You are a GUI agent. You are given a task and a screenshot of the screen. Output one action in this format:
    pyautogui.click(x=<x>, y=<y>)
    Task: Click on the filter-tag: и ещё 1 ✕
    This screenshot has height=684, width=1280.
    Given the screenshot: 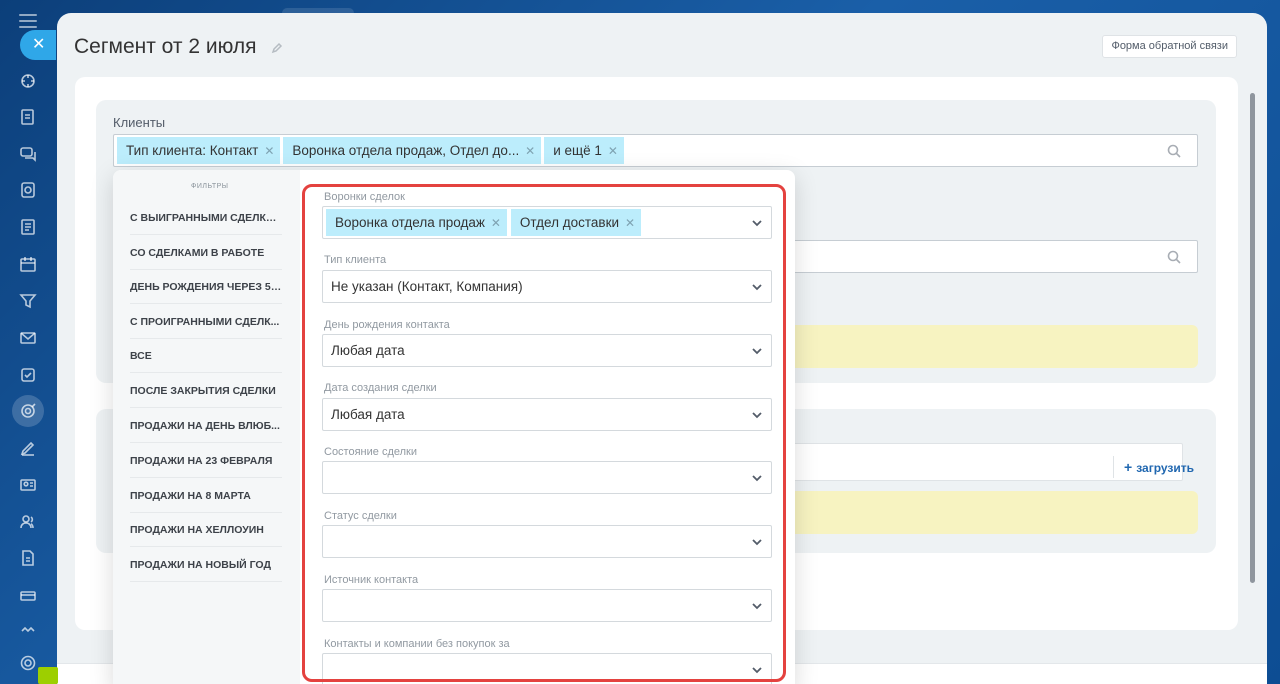 What is the action you would take?
    pyautogui.click(x=584, y=150)
    